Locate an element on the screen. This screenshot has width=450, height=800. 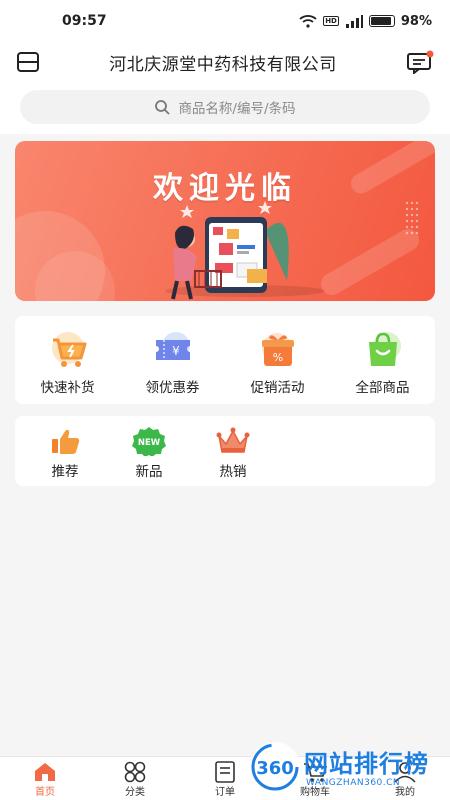
search-area: 商品名称/编号/条码 is located at coordinates (225, 108).